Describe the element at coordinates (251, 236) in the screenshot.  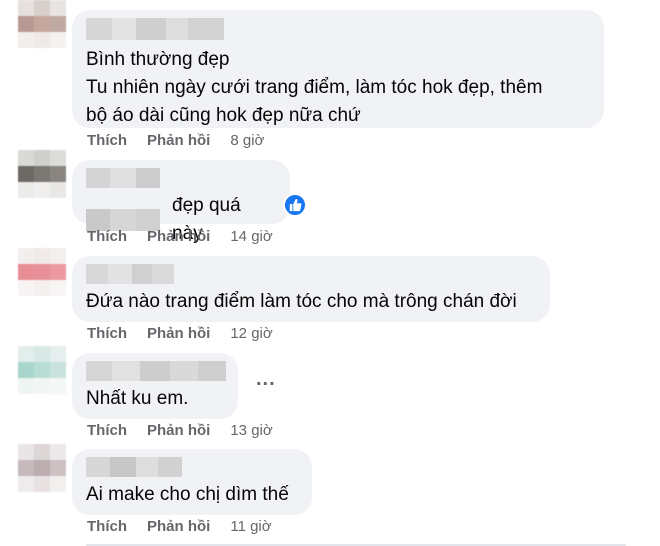
I see `timestamp: 14 giờ` at that location.